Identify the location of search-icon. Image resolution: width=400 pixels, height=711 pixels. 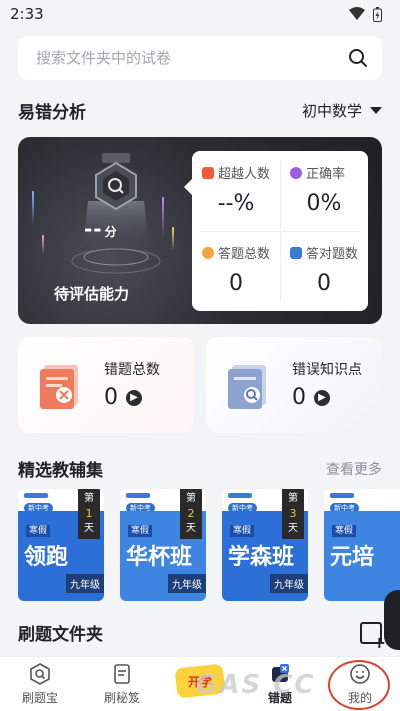
(358, 58).